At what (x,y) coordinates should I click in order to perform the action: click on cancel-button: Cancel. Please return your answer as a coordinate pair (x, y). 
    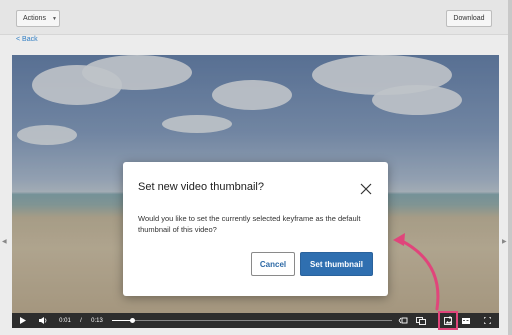
    Looking at the image, I should click on (273, 264).